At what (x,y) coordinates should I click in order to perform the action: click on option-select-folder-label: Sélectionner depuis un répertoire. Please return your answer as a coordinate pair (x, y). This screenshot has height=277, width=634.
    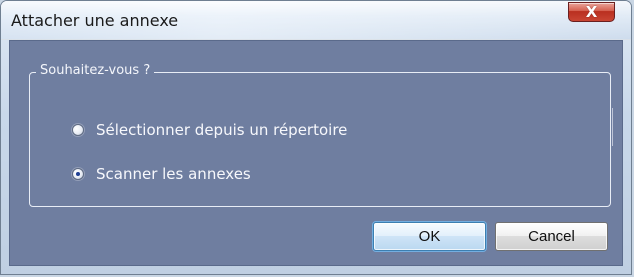
    Looking at the image, I should click on (222, 130).